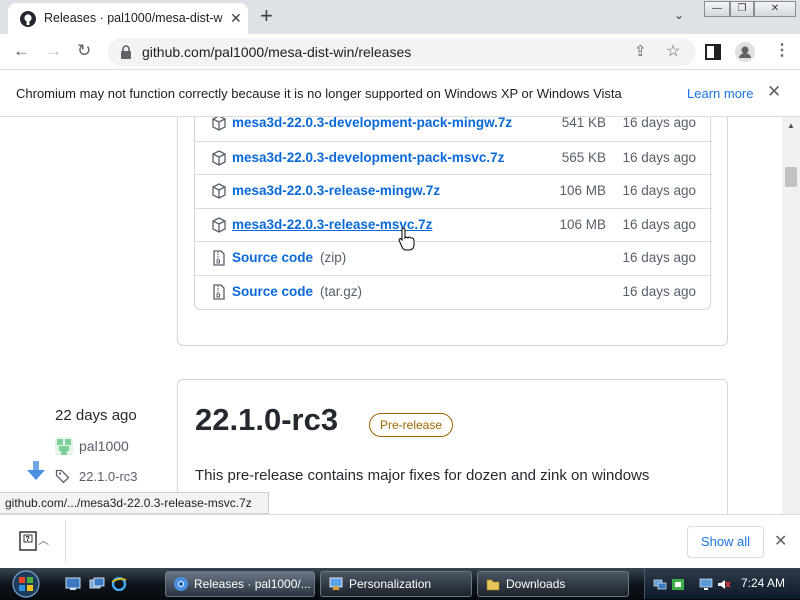 Image resolution: width=800 pixels, height=600 pixels. What do you see at coordinates (706, 584) in the screenshot?
I see `display-icon` at bounding box center [706, 584].